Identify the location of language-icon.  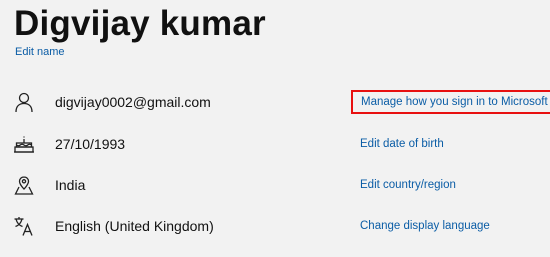
(24, 226).